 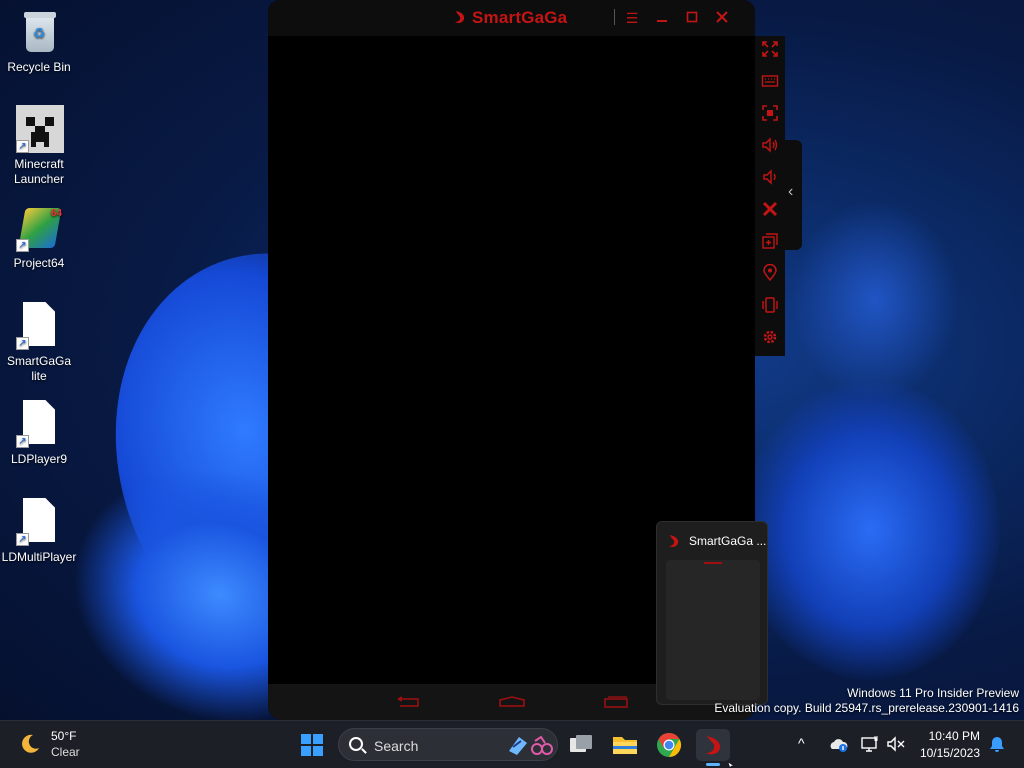 I want to click on smartgaga-titlebar: SmartGaGa ☰, so click(x=511, y=18).